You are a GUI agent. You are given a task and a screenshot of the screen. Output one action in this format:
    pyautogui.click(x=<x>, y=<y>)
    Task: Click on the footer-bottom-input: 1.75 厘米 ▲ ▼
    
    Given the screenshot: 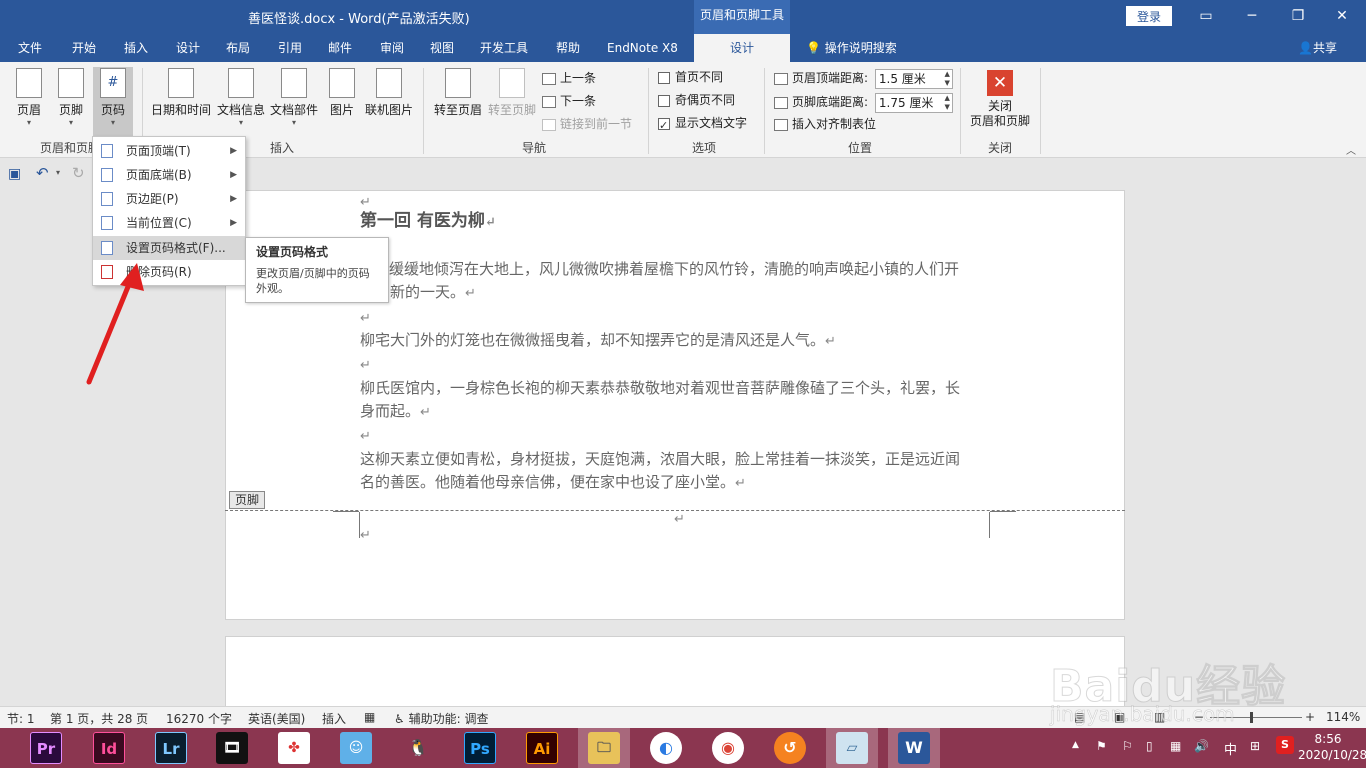 What is the action you would take?
    pyautogui.click(x=913, y=102)
    